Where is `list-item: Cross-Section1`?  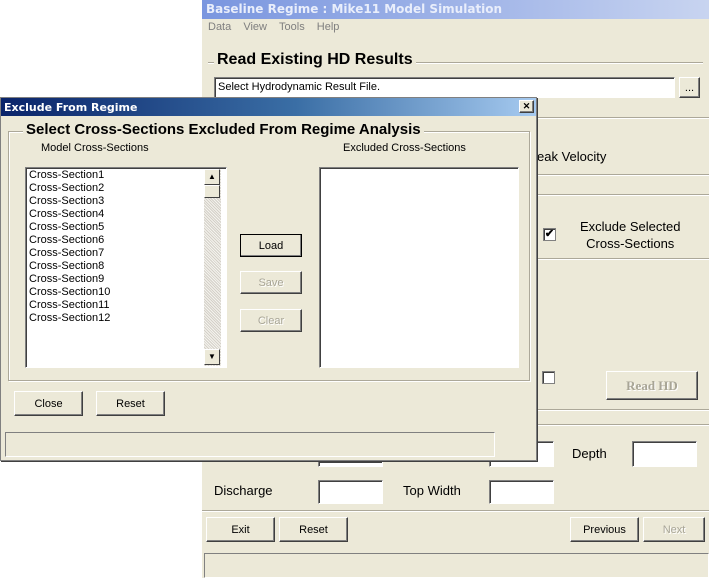 list-item: Cross-Section1 is located at coordinates (126, 175).